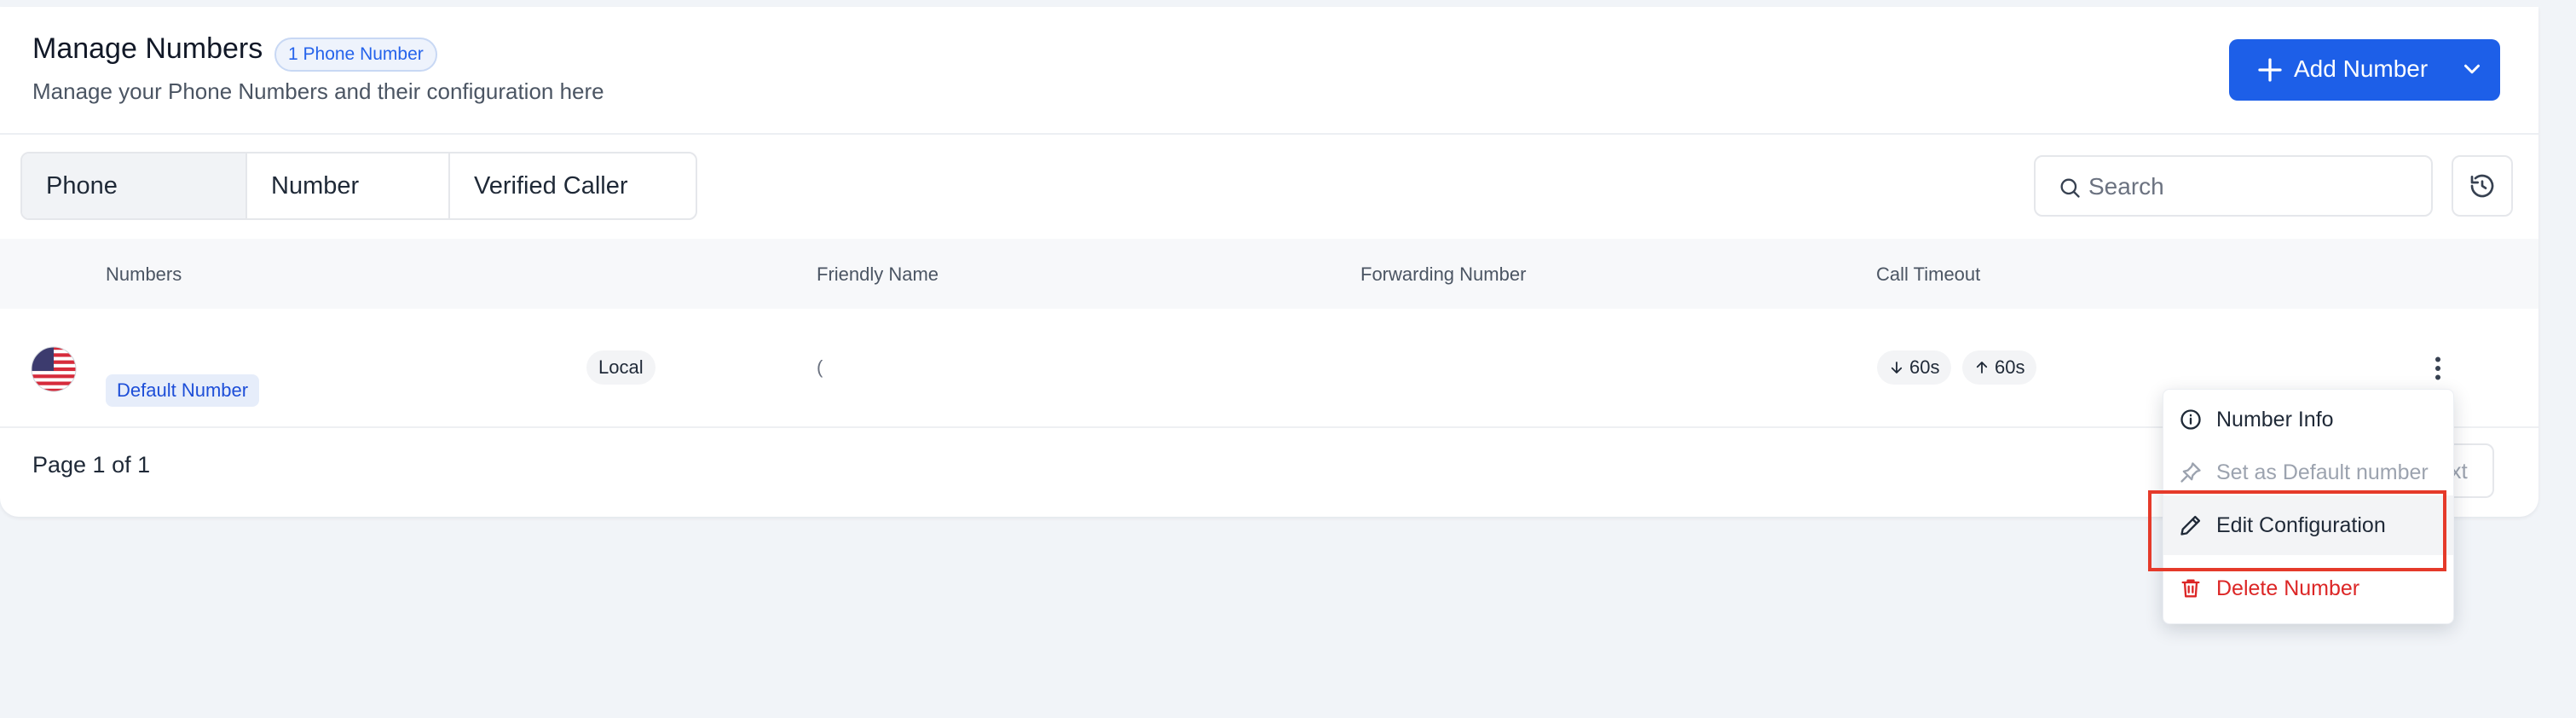 The width and height of the screenshot is (2576, 718). I want to click on refresh-icon, so click(2482, 186).